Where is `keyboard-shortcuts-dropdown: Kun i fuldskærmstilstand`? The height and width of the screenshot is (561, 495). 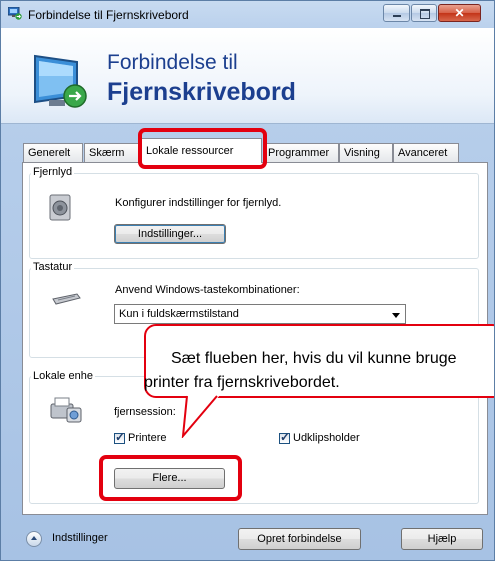
keyboard-shortcuts-dropdown: Kun i fuldskærmstilstand is located at coordinates (260, 314).